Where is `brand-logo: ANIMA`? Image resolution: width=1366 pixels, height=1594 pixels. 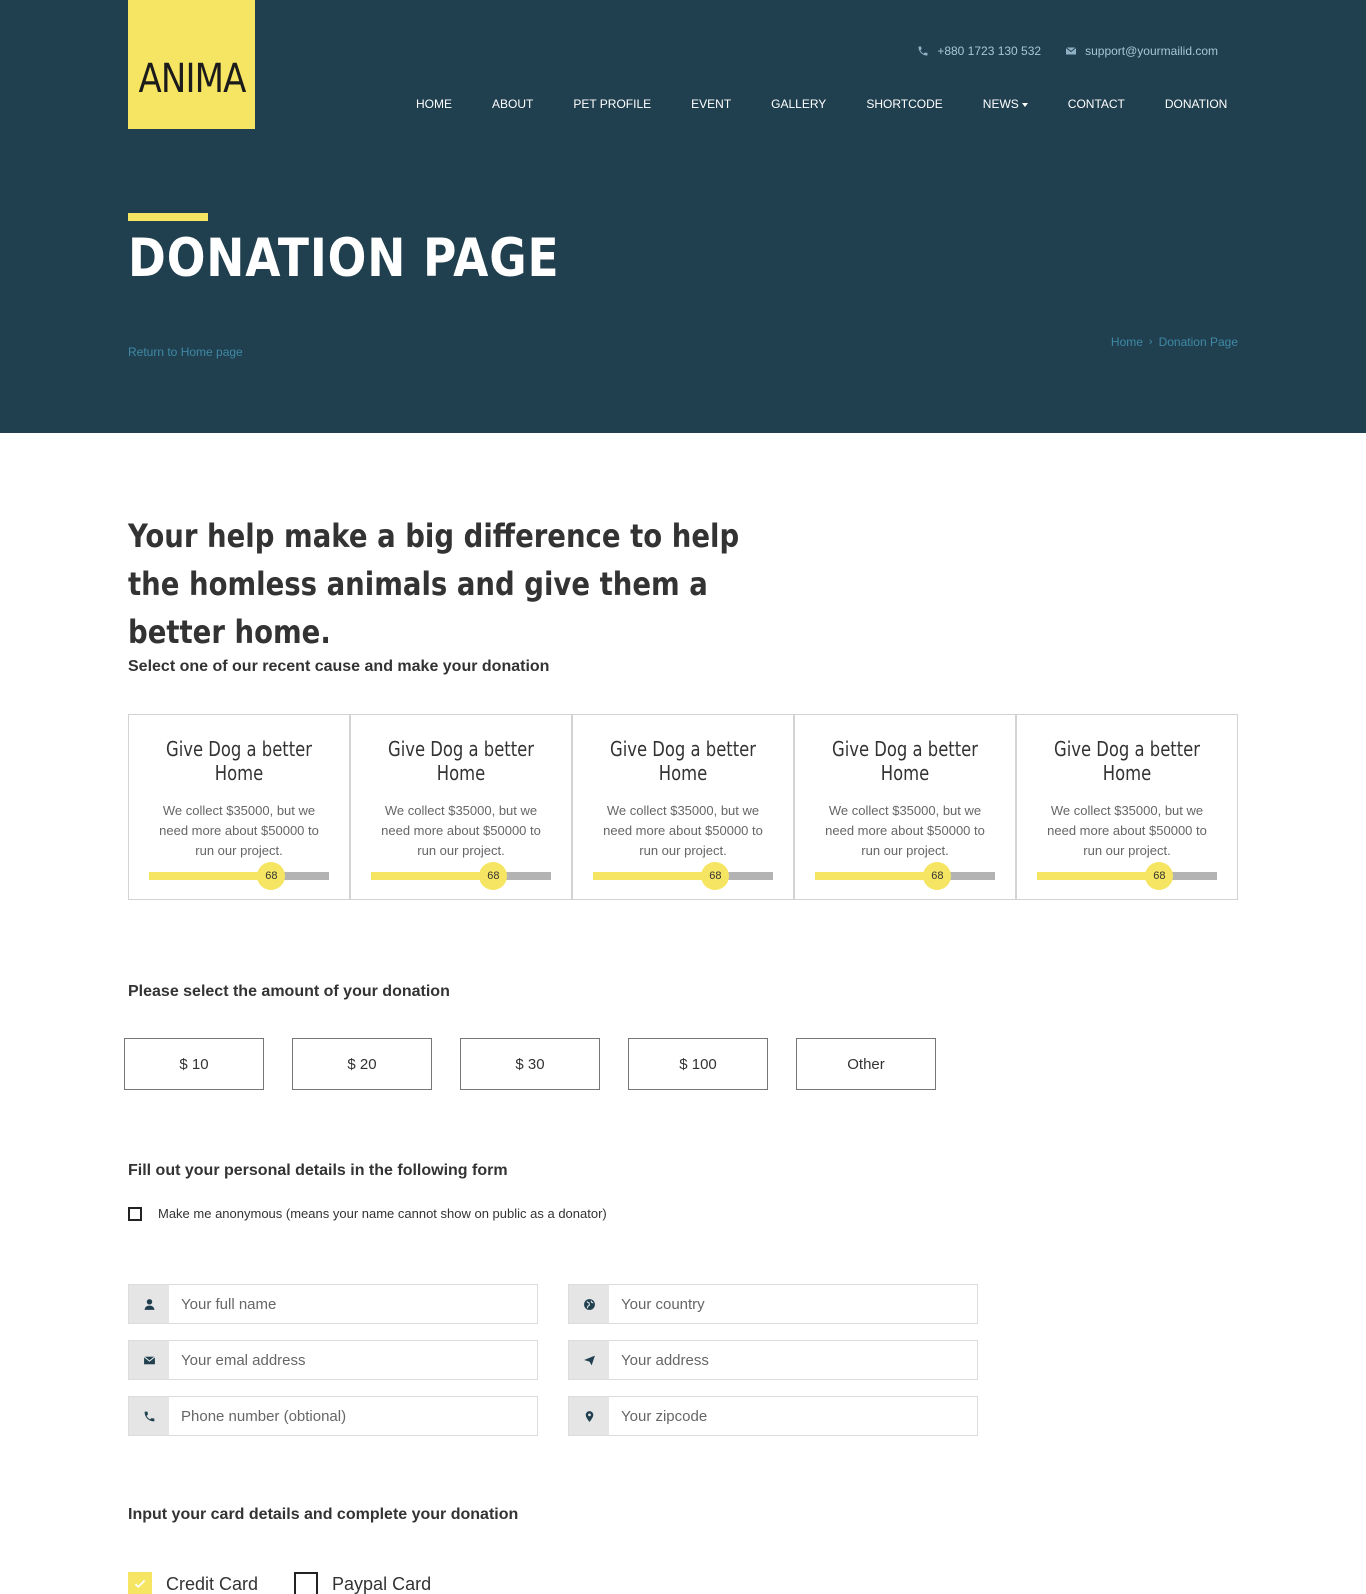
brand-logo: ANIMA is located at coordinates (191, 64).